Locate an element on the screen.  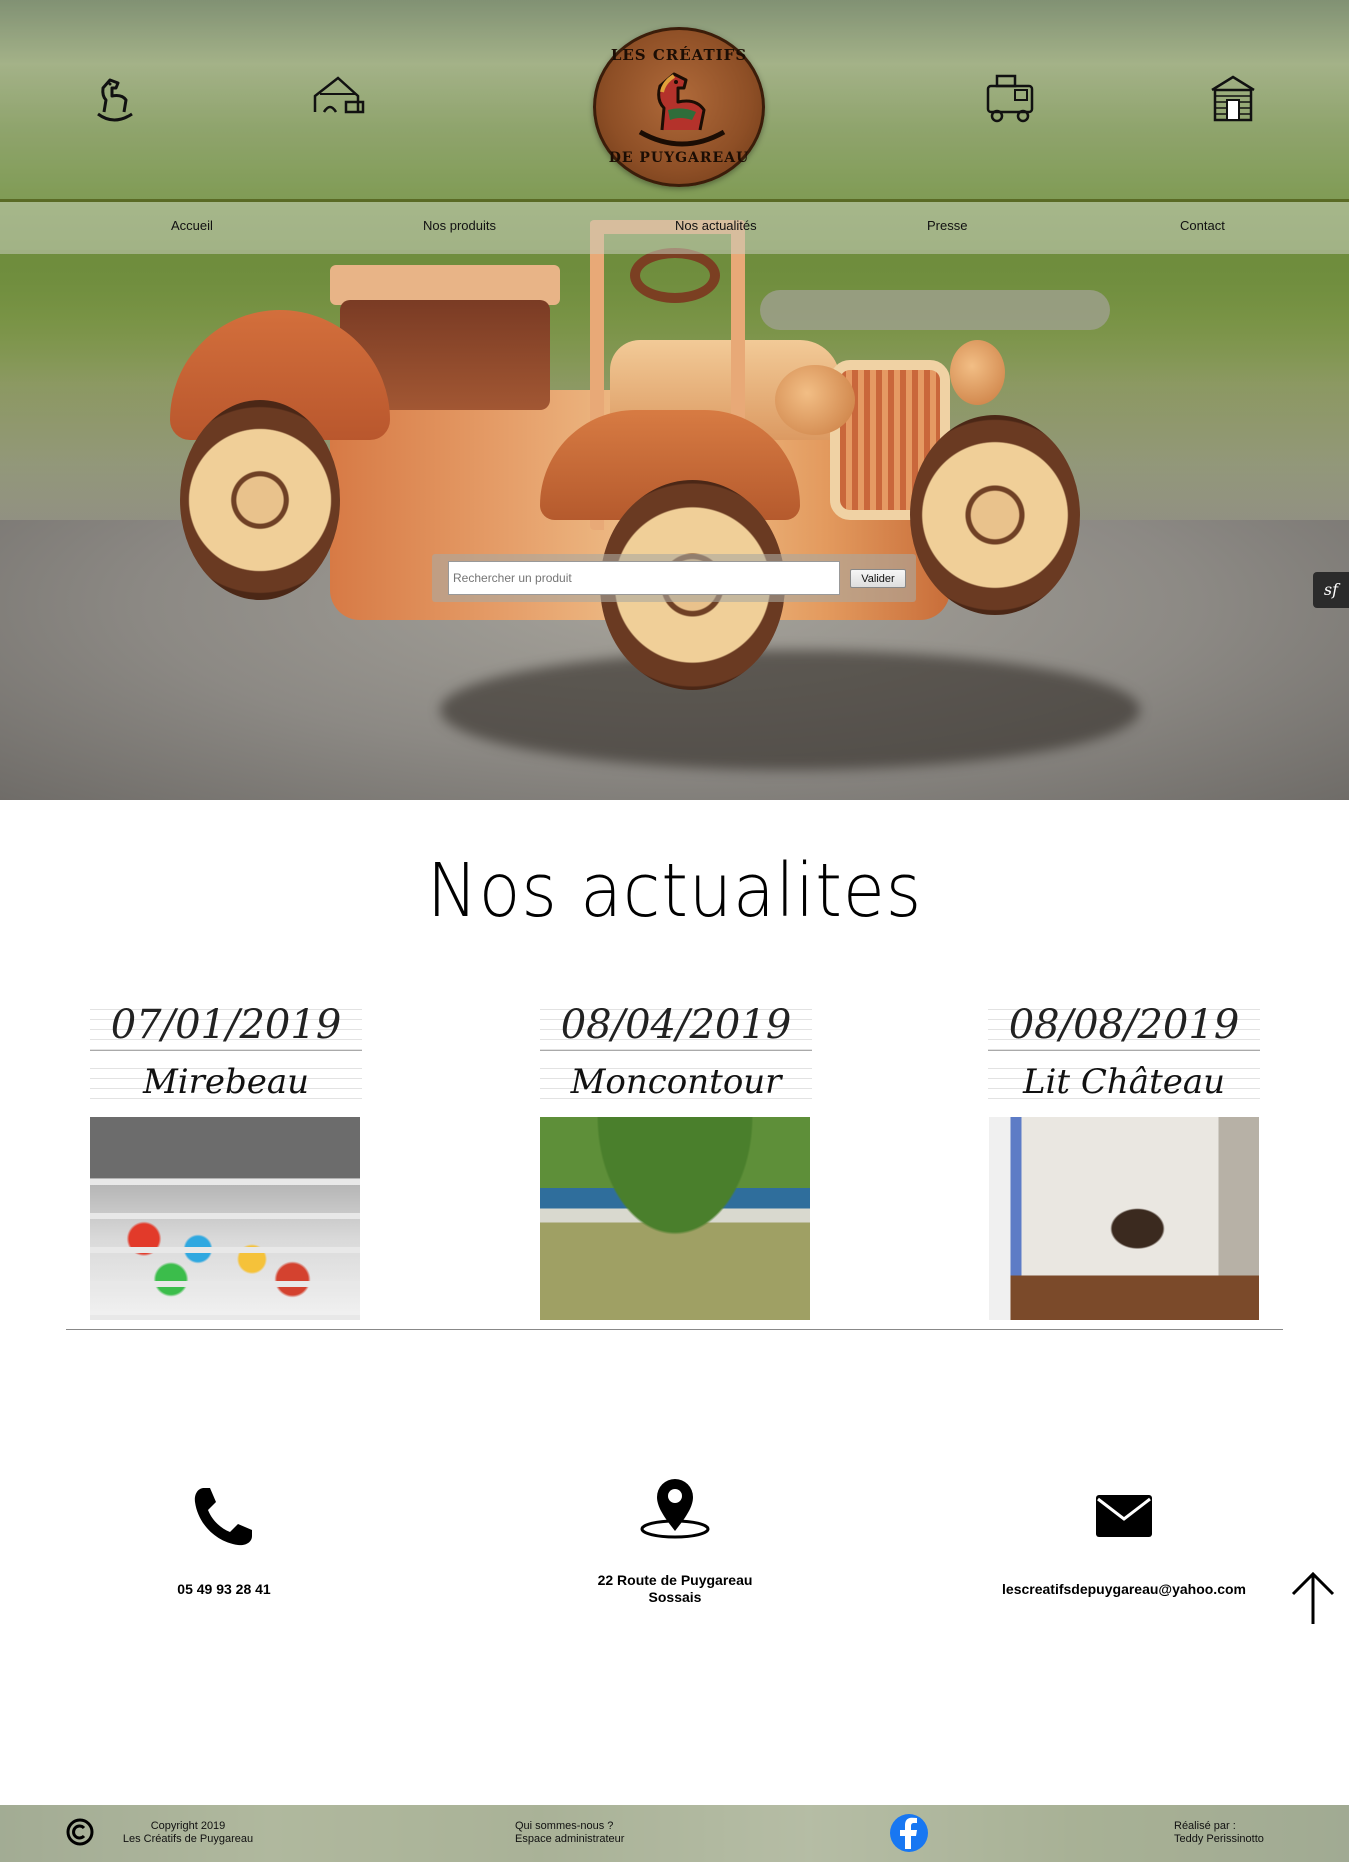
copyright-owner: Les Créatifs de Puygareau is located at coordinates (188, 1839).